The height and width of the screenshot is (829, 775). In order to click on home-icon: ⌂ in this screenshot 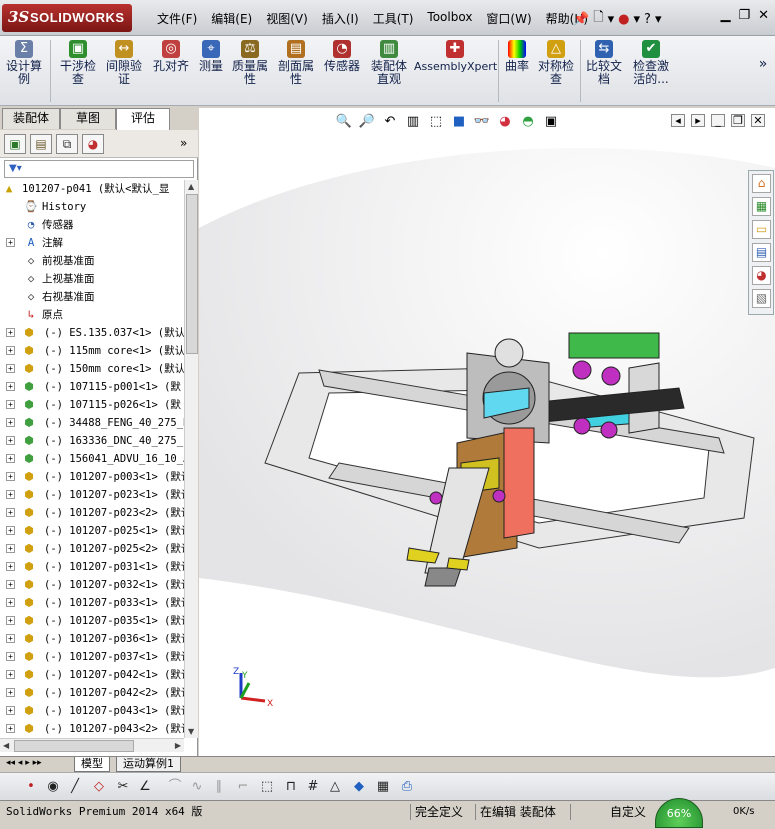, I will do `click(761, 183)`.